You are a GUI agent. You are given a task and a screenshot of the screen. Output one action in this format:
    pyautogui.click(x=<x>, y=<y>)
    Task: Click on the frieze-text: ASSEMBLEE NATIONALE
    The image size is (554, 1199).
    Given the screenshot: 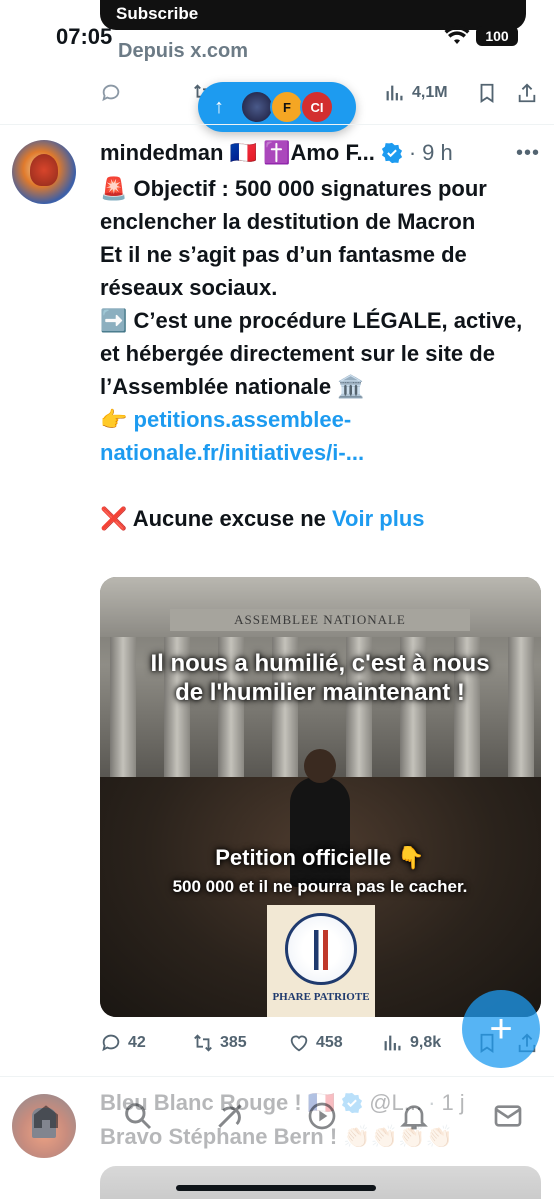 What is the action you would take?
    pyautogui.click(x=320, y=620)
    